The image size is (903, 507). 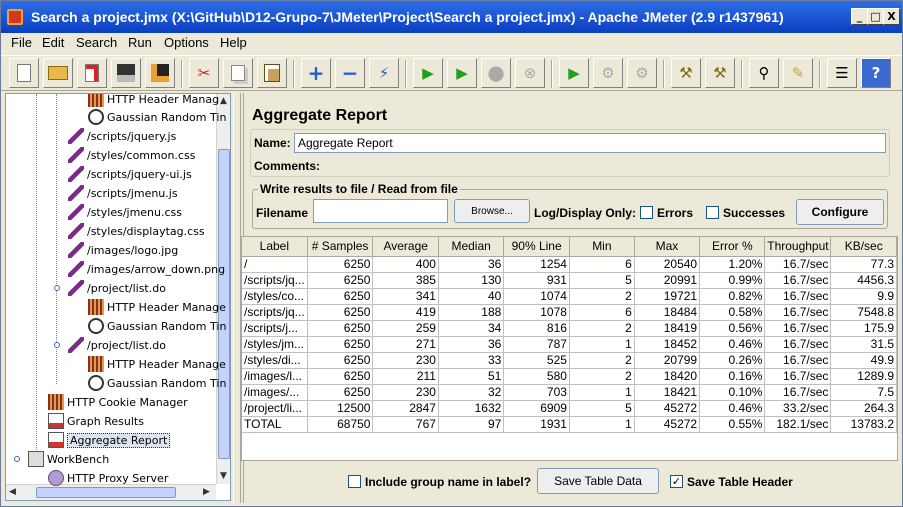 What do you see at coordinates (428, 73) in the screenshot?
I see `start-icon: ▶` at bounding box center [428, 73].